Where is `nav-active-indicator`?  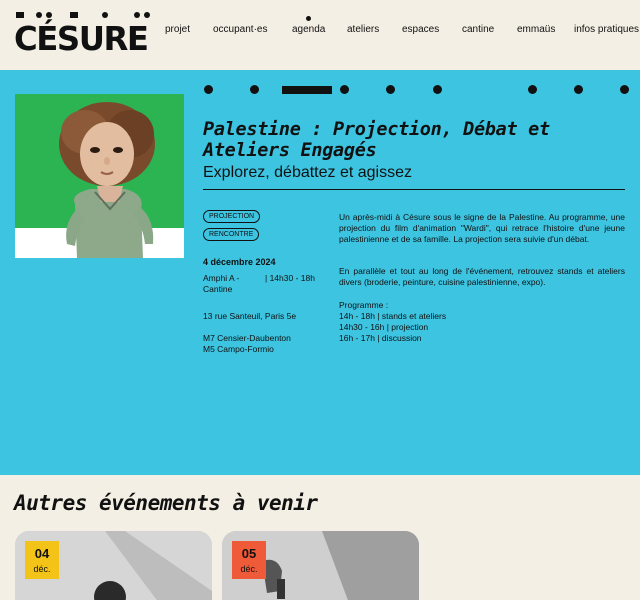 nav-active-indicator is located at coordinates (308, 18).